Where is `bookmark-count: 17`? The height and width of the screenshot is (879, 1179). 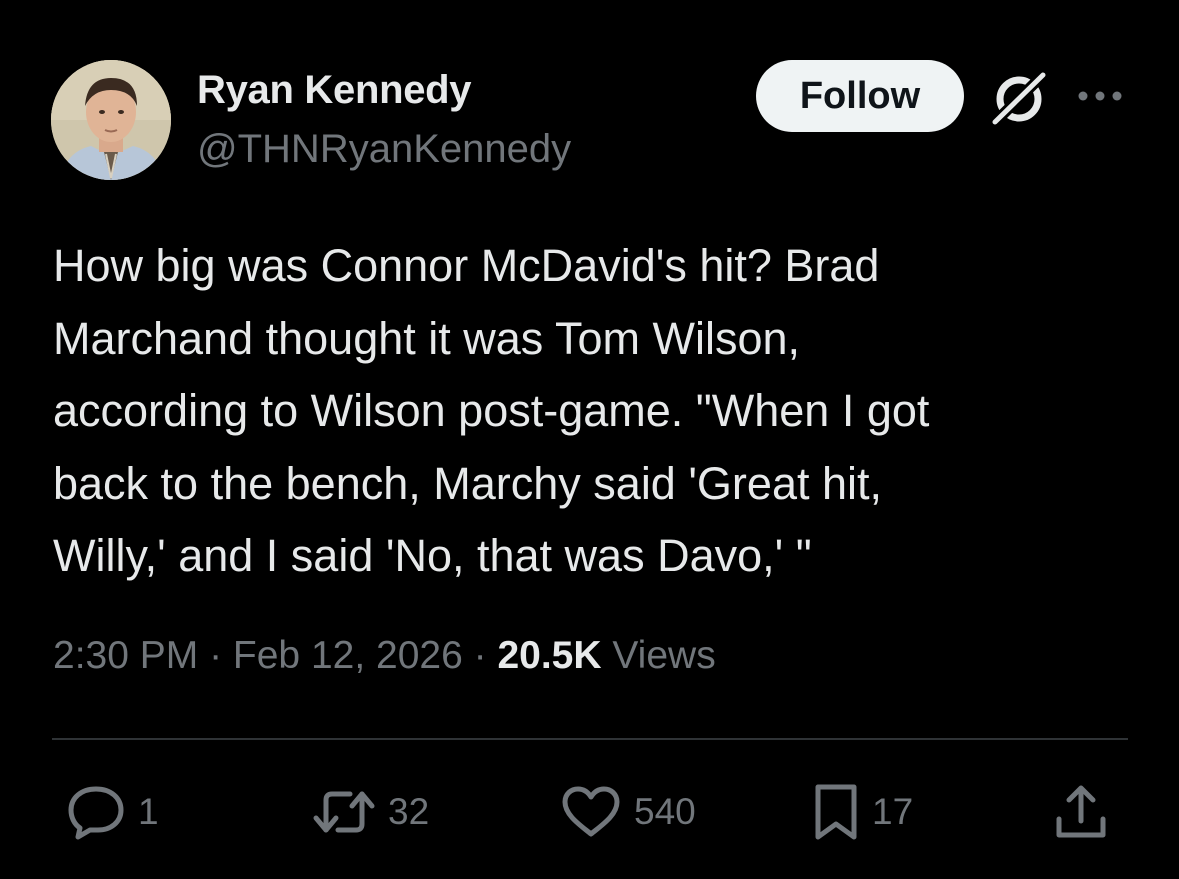 bookmark-count: 17 is located at coordinates (893, 811).